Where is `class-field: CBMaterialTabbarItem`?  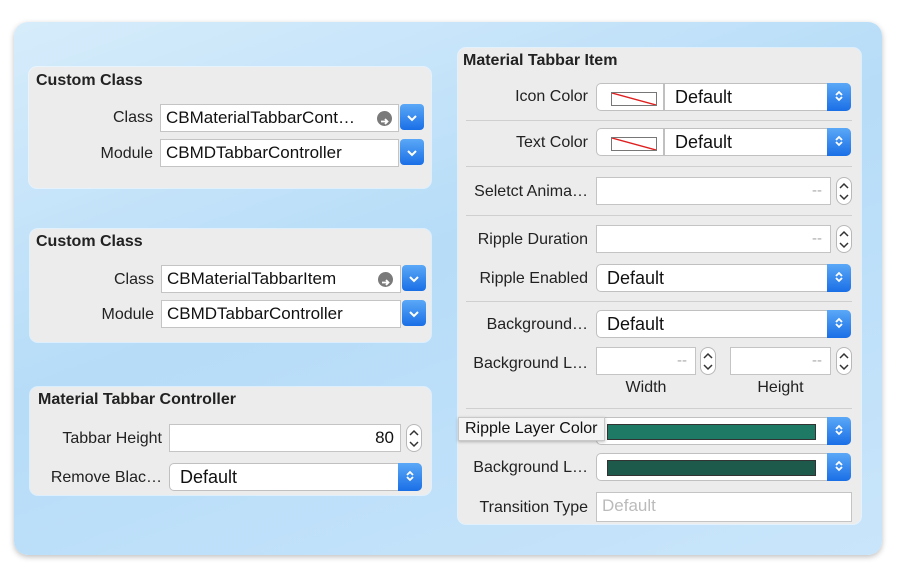 class-field: CBMaterialTabbarItem is located at coordinates (281, 279).